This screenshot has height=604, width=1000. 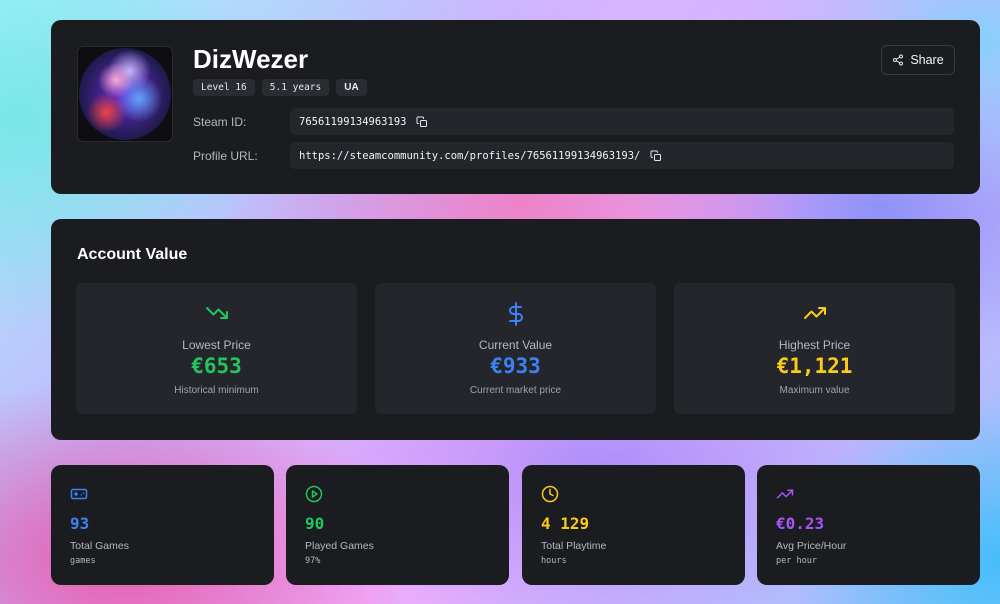 I want to click on stat-subtitle: 97%, so click(x=313, y=561).